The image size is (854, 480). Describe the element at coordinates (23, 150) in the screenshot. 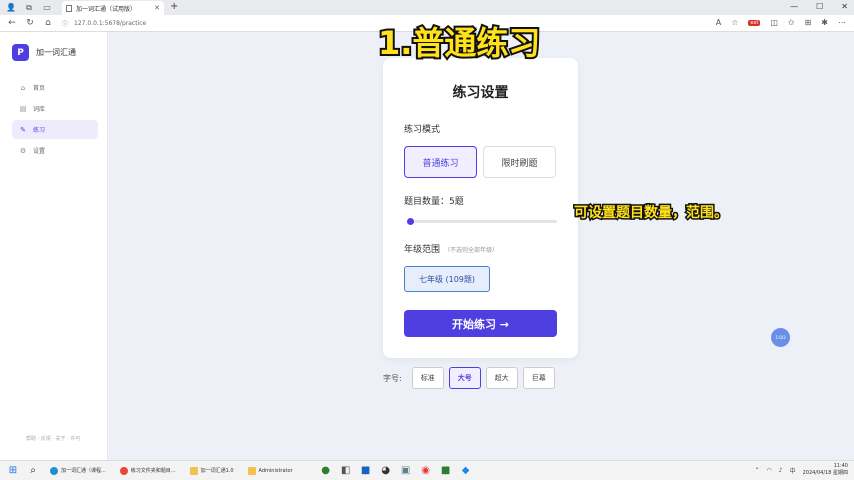

I see `gear-icon: ⚙` at that location.